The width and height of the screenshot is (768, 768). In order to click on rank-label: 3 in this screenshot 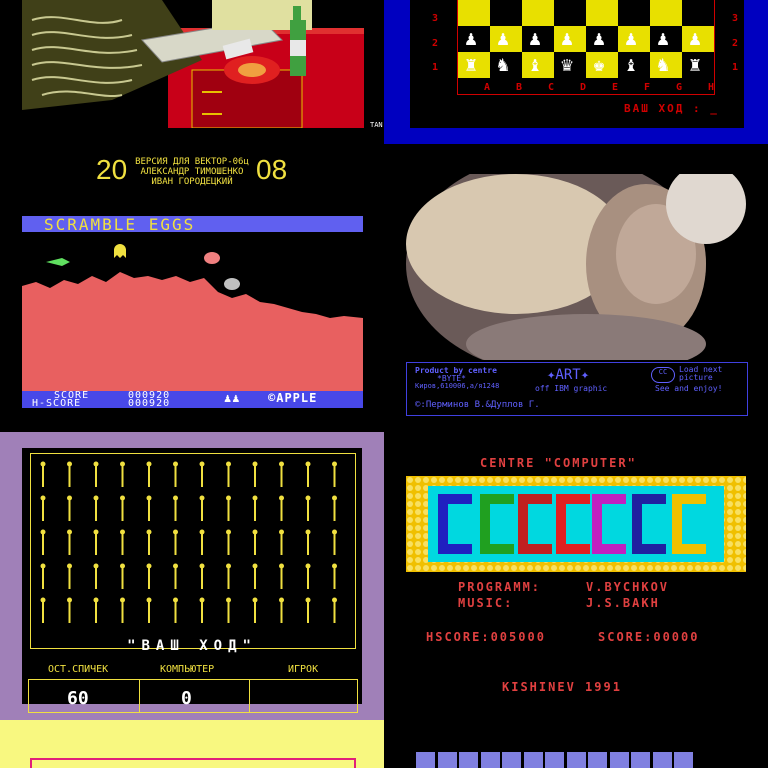, I will do `click(435, 18)`.